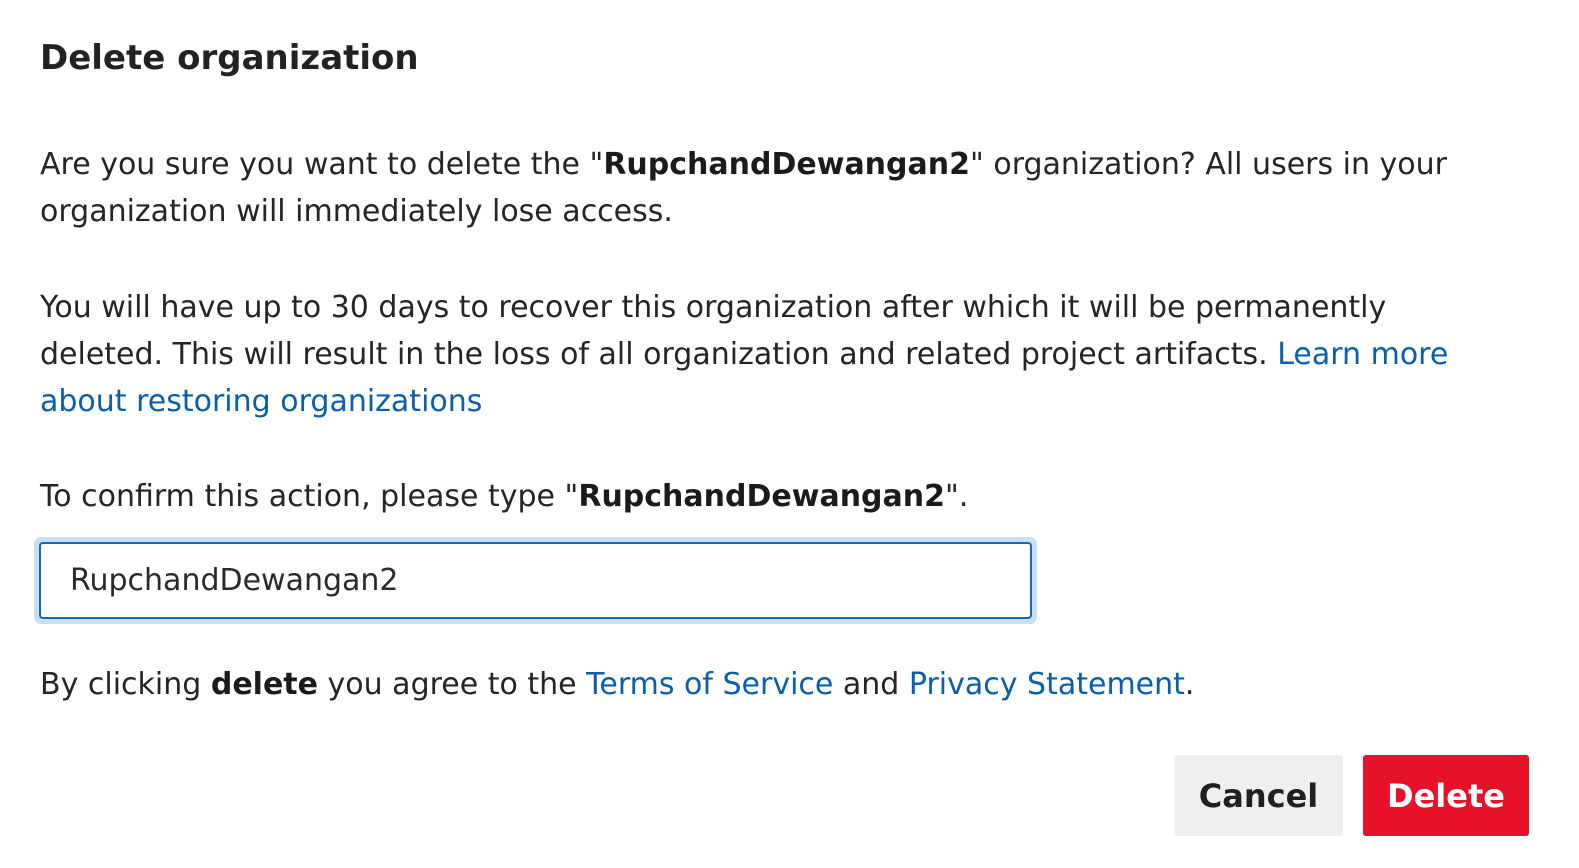 This screenshot has height=868, width=1579. I want to click on confirm-organization-name: RupchandDewangan2, so click(762, 496).